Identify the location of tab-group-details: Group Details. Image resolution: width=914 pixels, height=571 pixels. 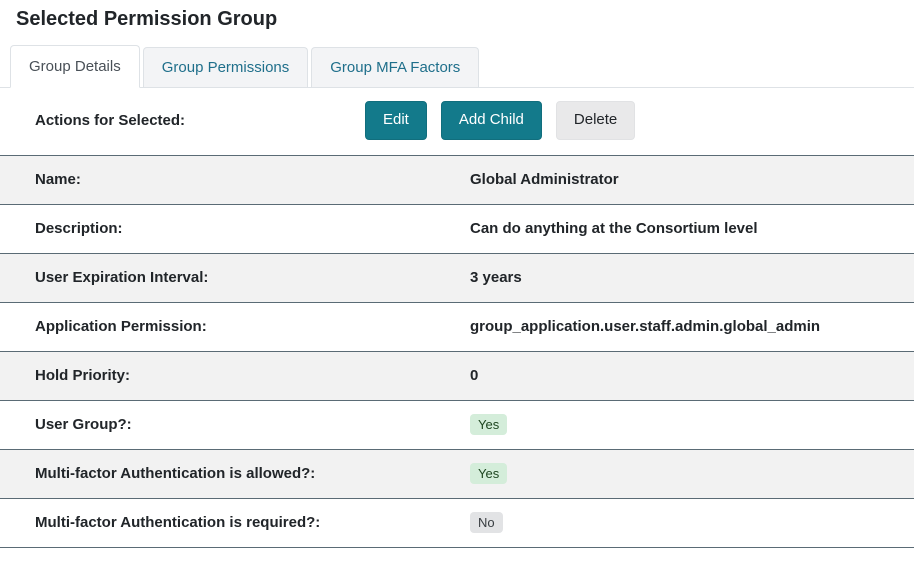
(75, 66).